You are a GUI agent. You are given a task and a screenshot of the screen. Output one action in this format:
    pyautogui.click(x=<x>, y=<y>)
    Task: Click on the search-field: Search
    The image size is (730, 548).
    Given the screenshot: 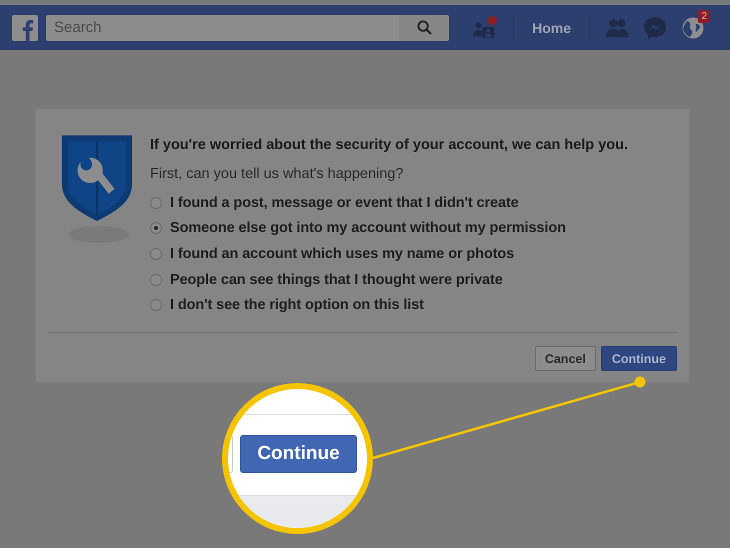 What is the action you would take?
    pyautogui.click(x=222, y=27)
    